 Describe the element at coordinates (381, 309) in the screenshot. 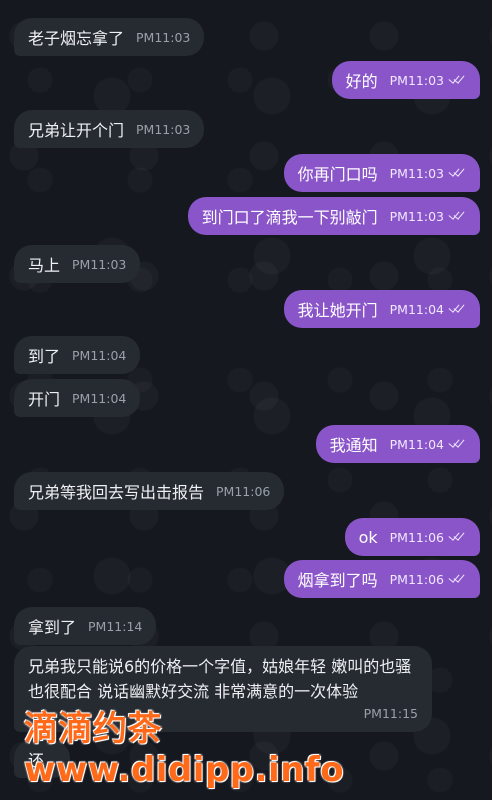

I see `message-bubble: 我让她开门 PM11:04` at that location.